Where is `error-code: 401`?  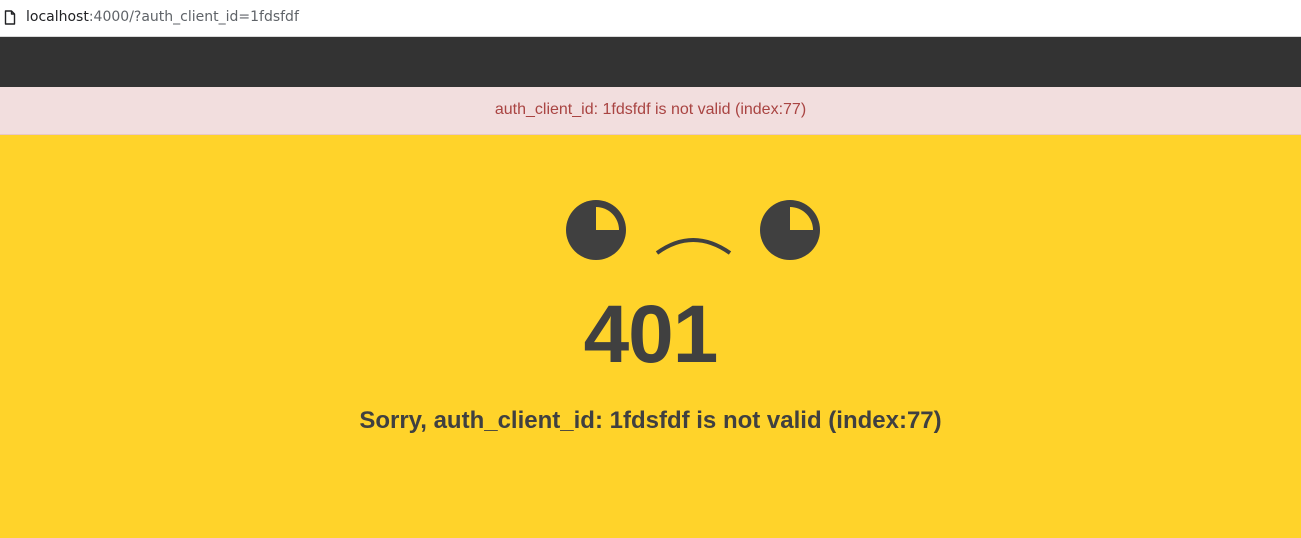 error-code: 401 is located at coordinates (651, 334).